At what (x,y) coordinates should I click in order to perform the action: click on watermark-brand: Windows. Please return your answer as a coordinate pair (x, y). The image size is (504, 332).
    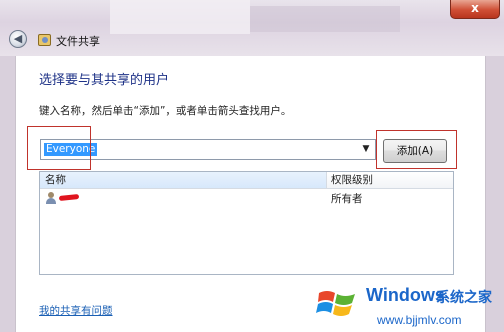
    Looking at the image, I should click on (405, 295).